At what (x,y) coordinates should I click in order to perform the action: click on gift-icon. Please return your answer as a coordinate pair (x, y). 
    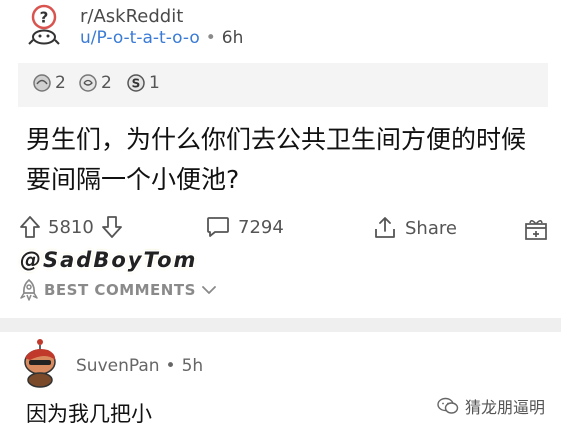
    Looking at the image, I should click on (536, 230).